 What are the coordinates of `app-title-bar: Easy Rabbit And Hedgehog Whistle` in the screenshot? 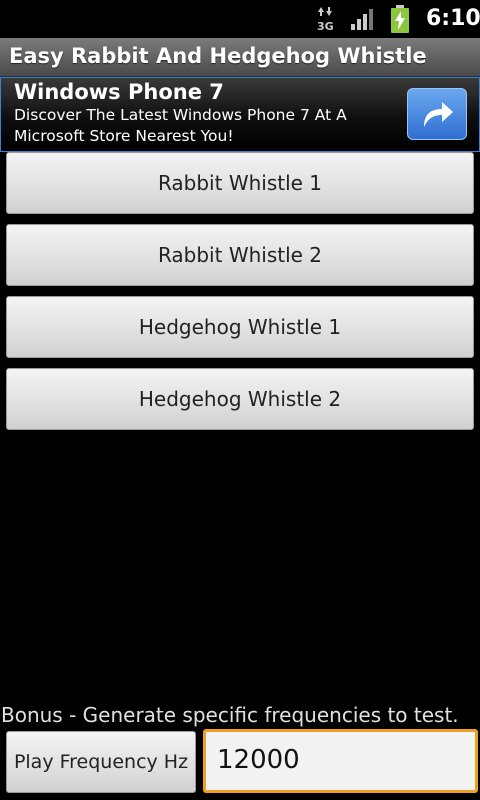 It's located at (240, 57).